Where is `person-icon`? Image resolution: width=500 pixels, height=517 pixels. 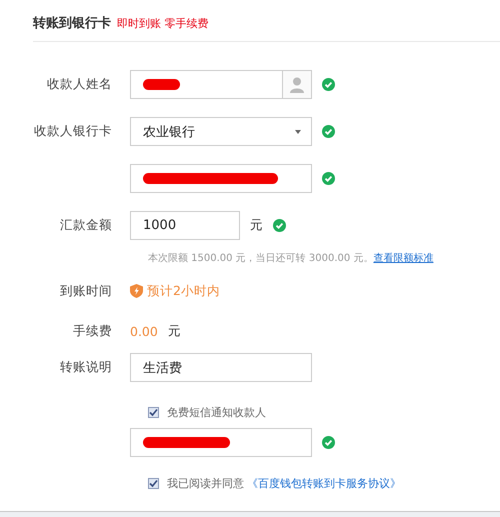 person-icon is located at coordinates (297, 84).